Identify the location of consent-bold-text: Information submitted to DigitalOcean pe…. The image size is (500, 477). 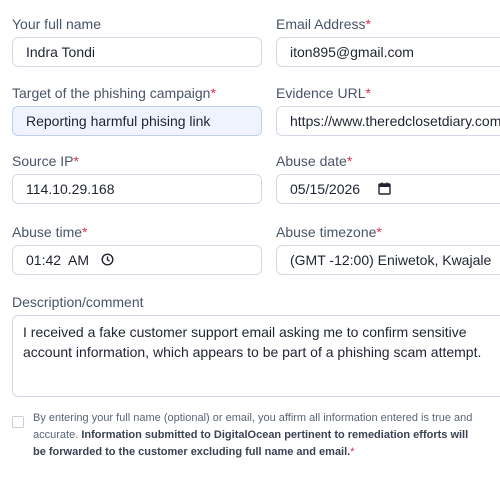
(251, 443).